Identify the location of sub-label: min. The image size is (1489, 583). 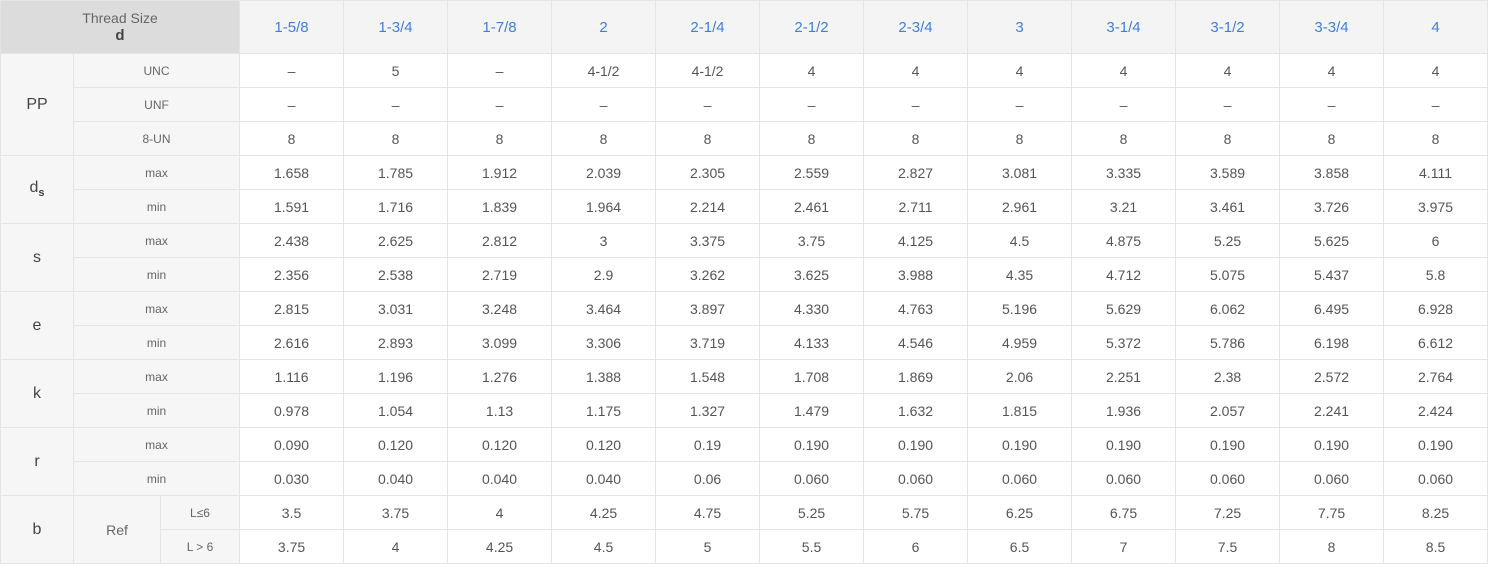
(156, 206).